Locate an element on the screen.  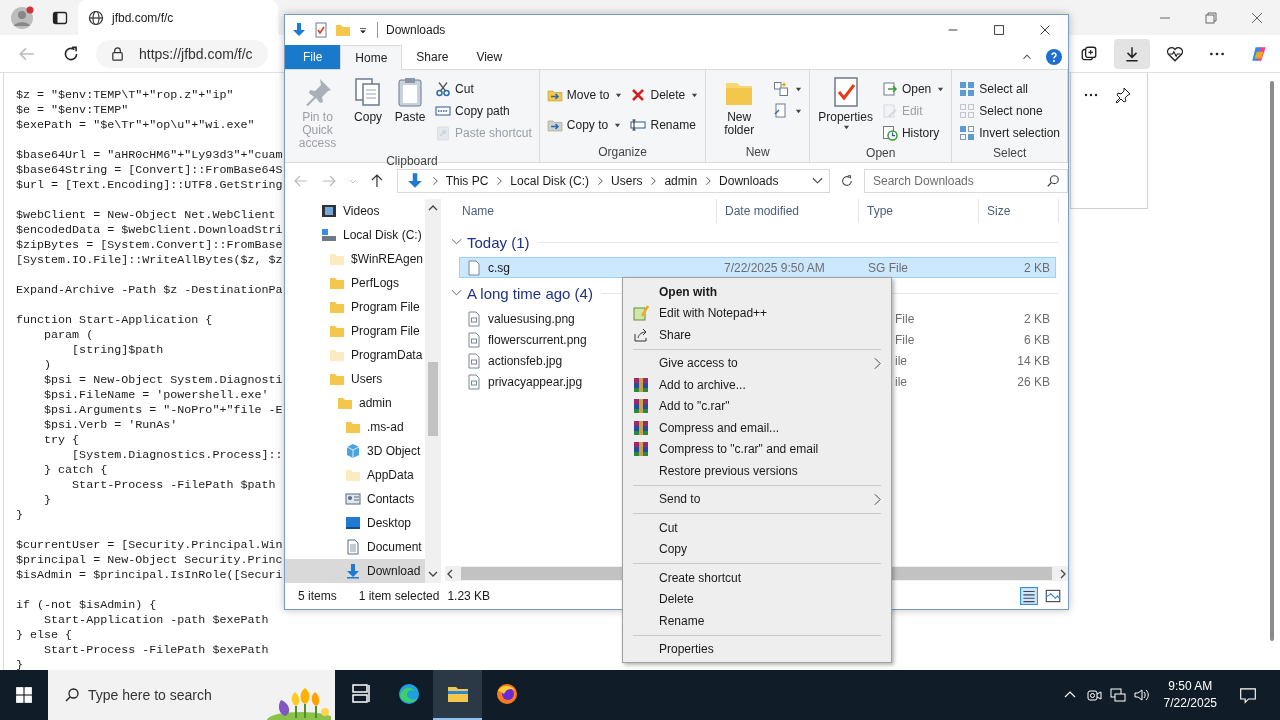
code-line: $e = "$env:TEMP" is located at coordinates (73, 110).